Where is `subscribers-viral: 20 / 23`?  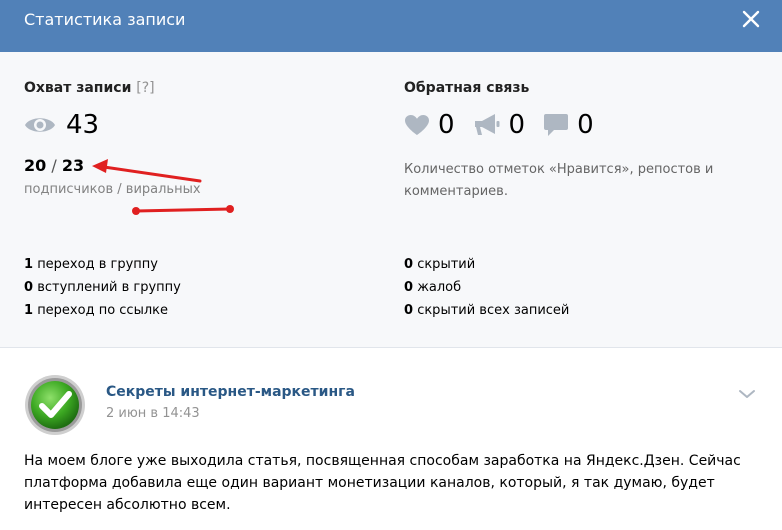 subscribers-viral: 20 / 23 is located at coordinates (54, 165).